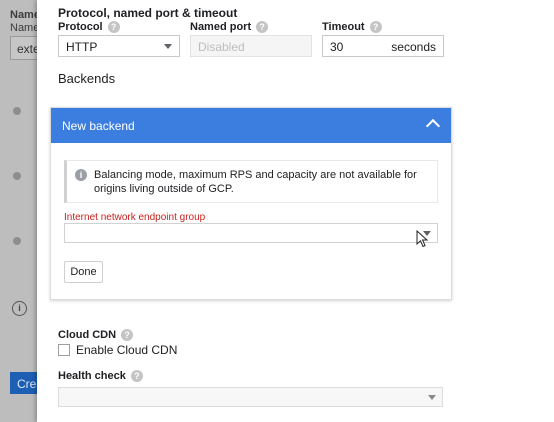 Image resolution: width=554 pixels, height=422 pixels. What do you see at coordinates (83, 272) in the screenshot?
I see `done-button: Done` at bounding box center [83, 272].